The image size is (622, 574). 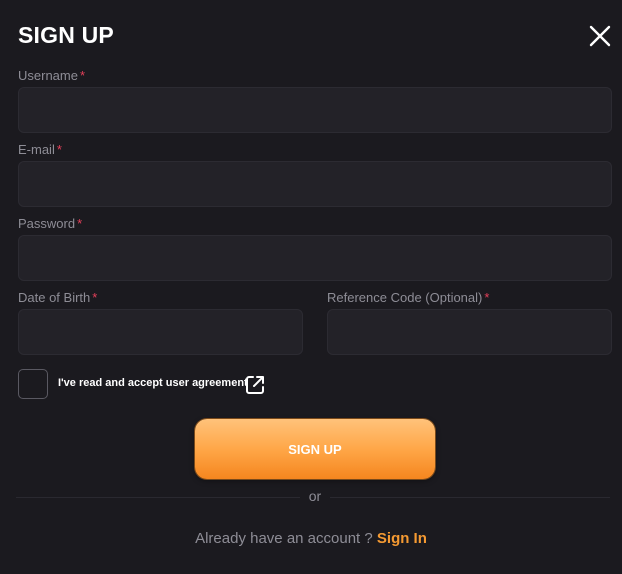 I want to click on password-input, so click(x=315, y=258).